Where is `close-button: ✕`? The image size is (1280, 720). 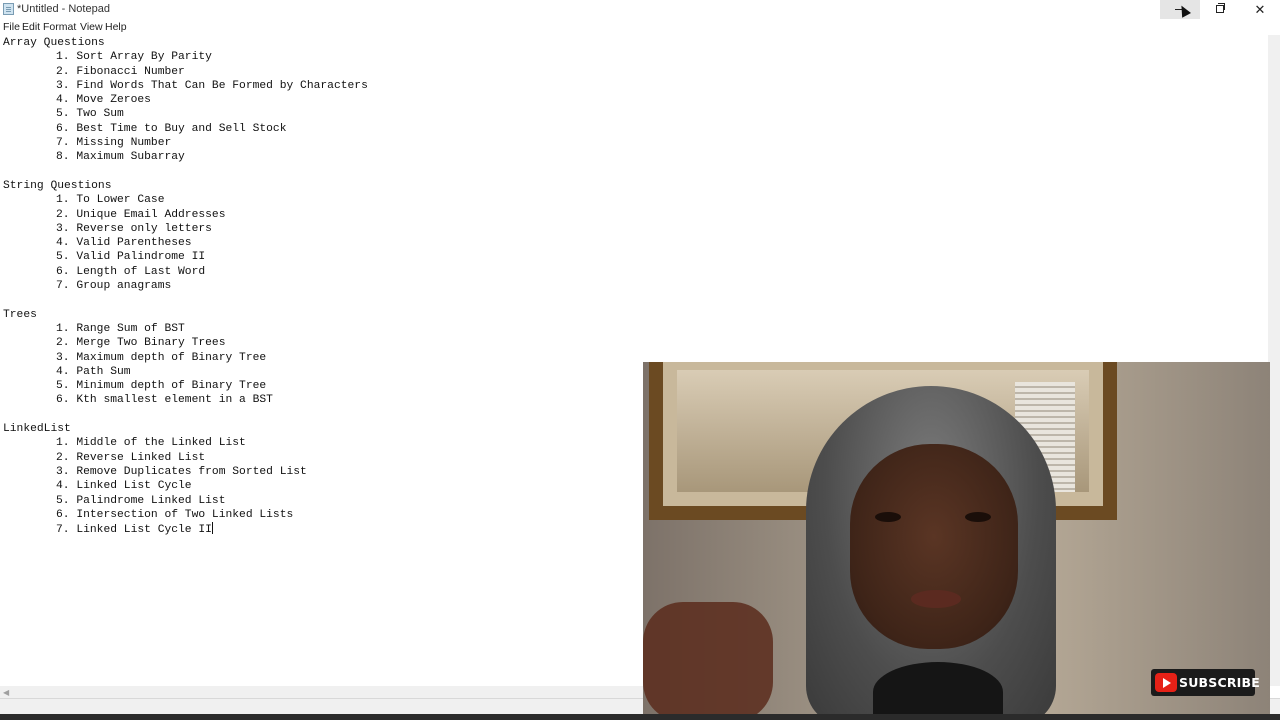
close-button: ✕ is located at coordinates (1260, 9).